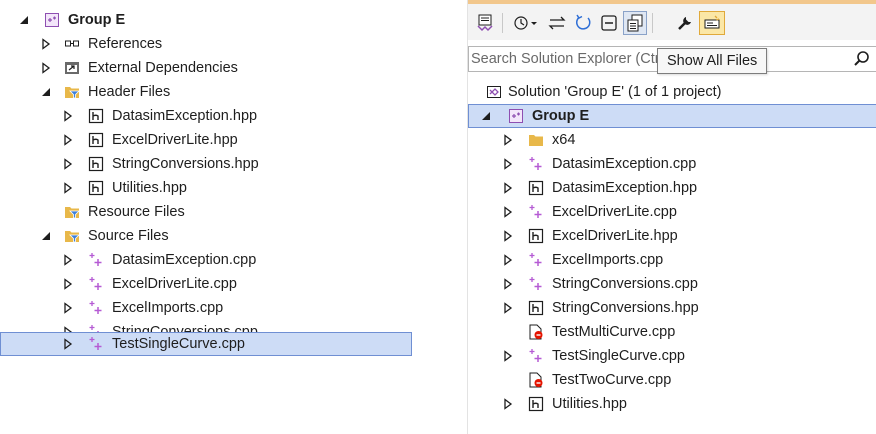  Describe the element at coordinates (516, 116) in the screenshot. I see `project-icon` at that location.